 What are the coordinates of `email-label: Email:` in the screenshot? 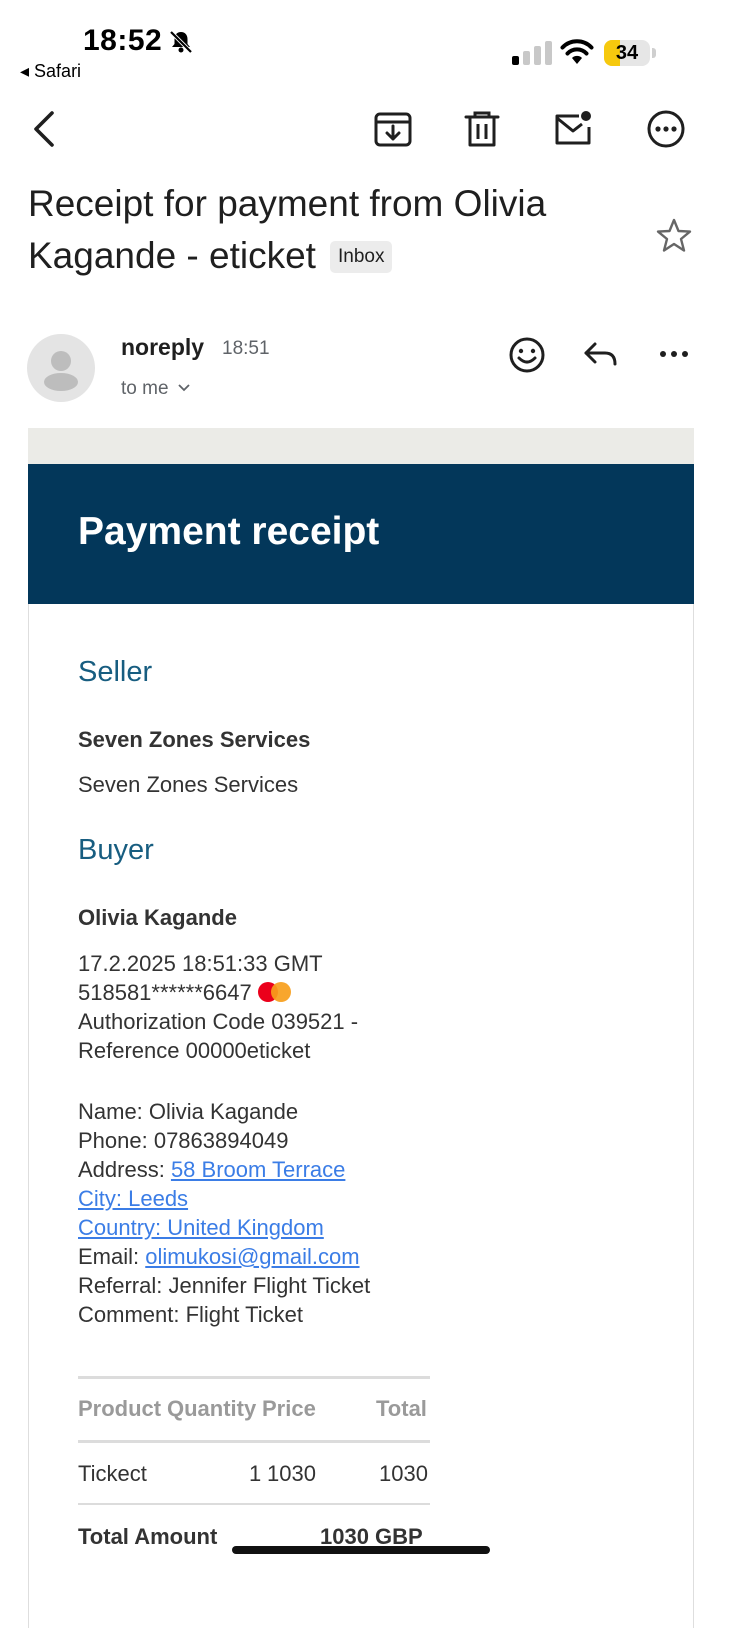 It's located at (112, 1256).